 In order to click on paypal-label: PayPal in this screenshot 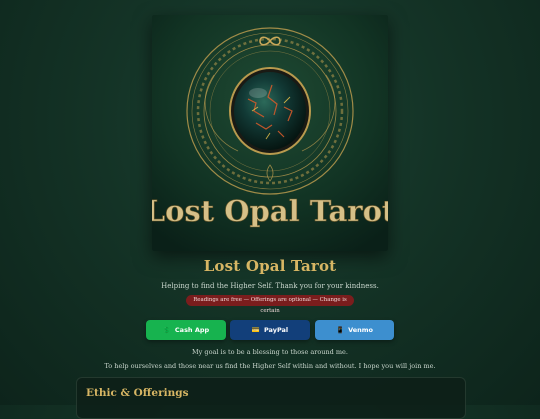, I will do `click(276, 330)`.